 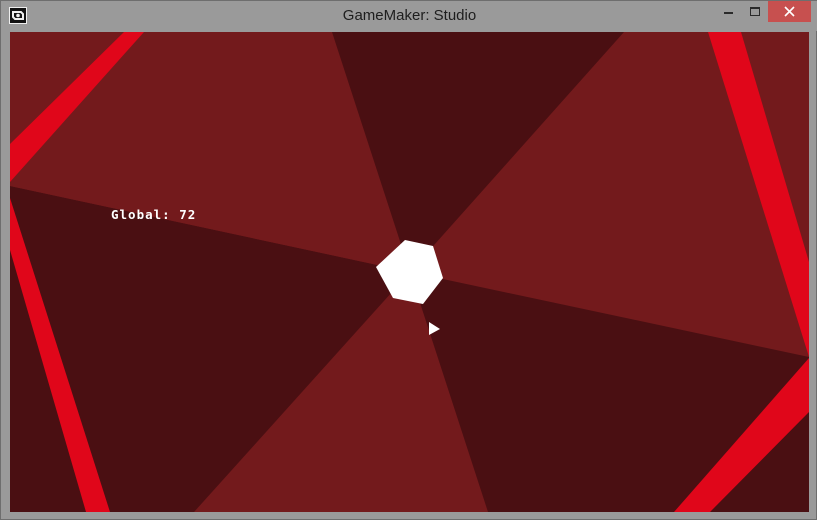 What do you see at coordinates (188, 214) in the screenshot?
I see `hud-value: 72` at bounding box center [188, 214].